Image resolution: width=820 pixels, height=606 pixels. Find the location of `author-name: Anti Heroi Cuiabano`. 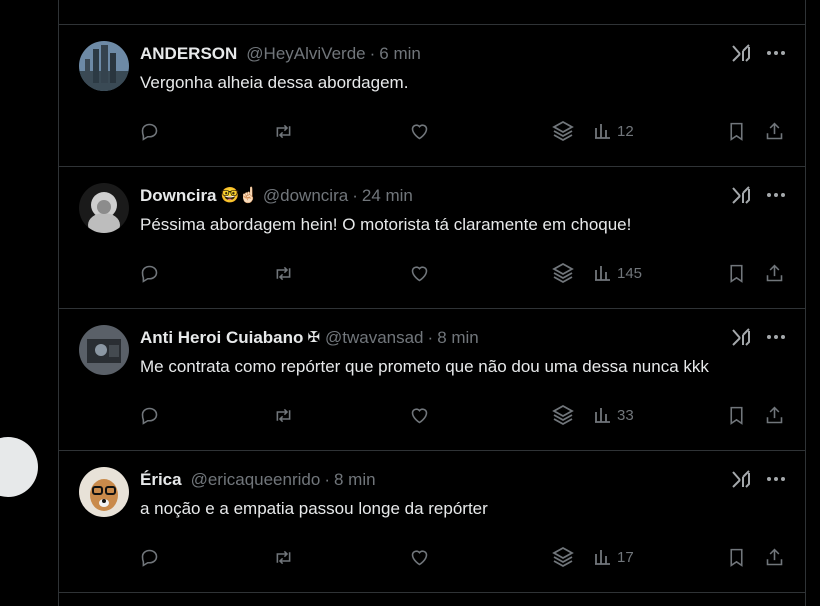

author-name: Anti Heroi Cuiabano is located at coordinates (221, 338).